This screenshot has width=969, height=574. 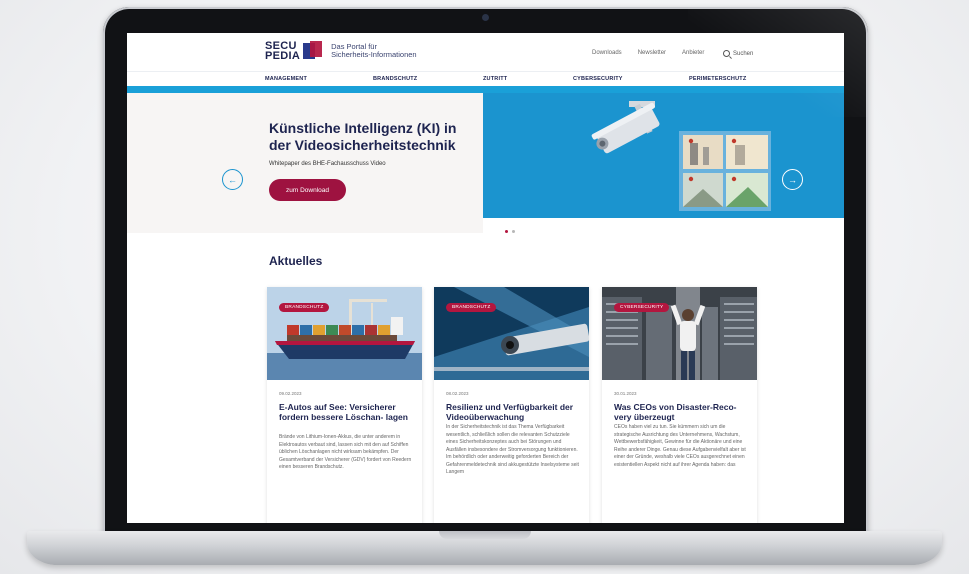 What do you see at coordinates (598, 79) in the screenshot?
I see `nav-item-cybersecurity: CYBERSECURITY` at bounding box center [598, 79].